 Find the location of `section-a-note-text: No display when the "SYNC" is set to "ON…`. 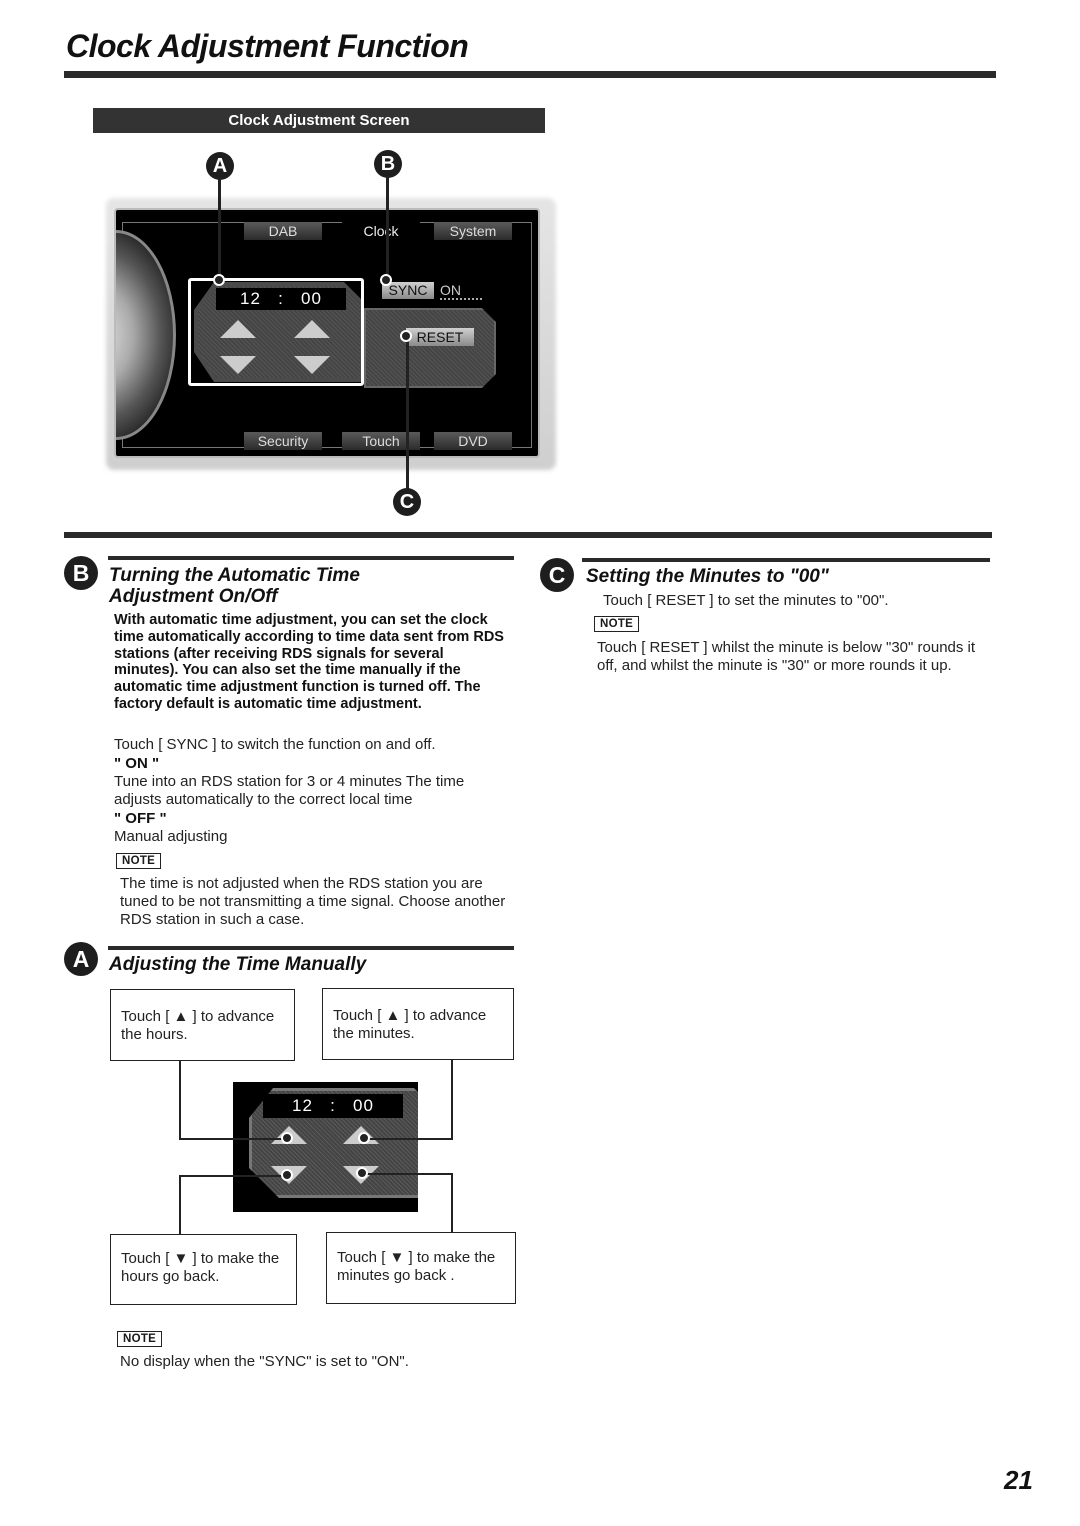

section-a-note-text: No display when the "SYNC" is set to "ON… is located at coordinates (264, 1361).